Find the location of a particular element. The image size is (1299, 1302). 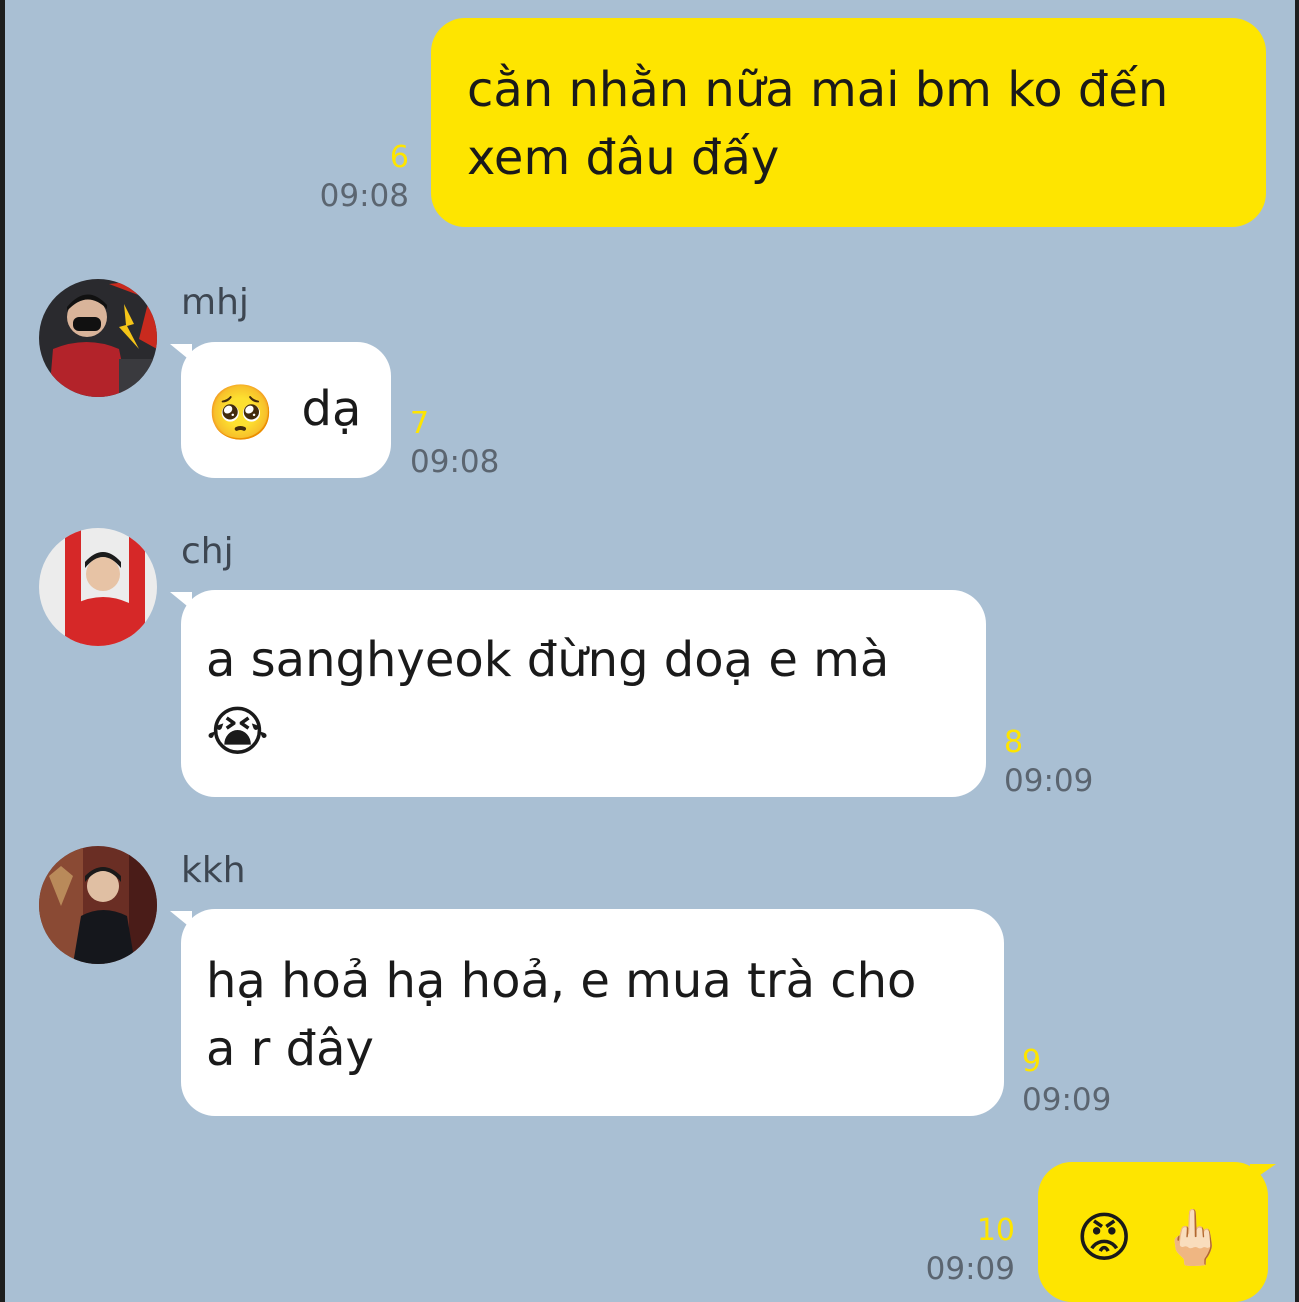

hand-gesture-emoji: 🖕🏻 is located at coordinates (1193, 1237).